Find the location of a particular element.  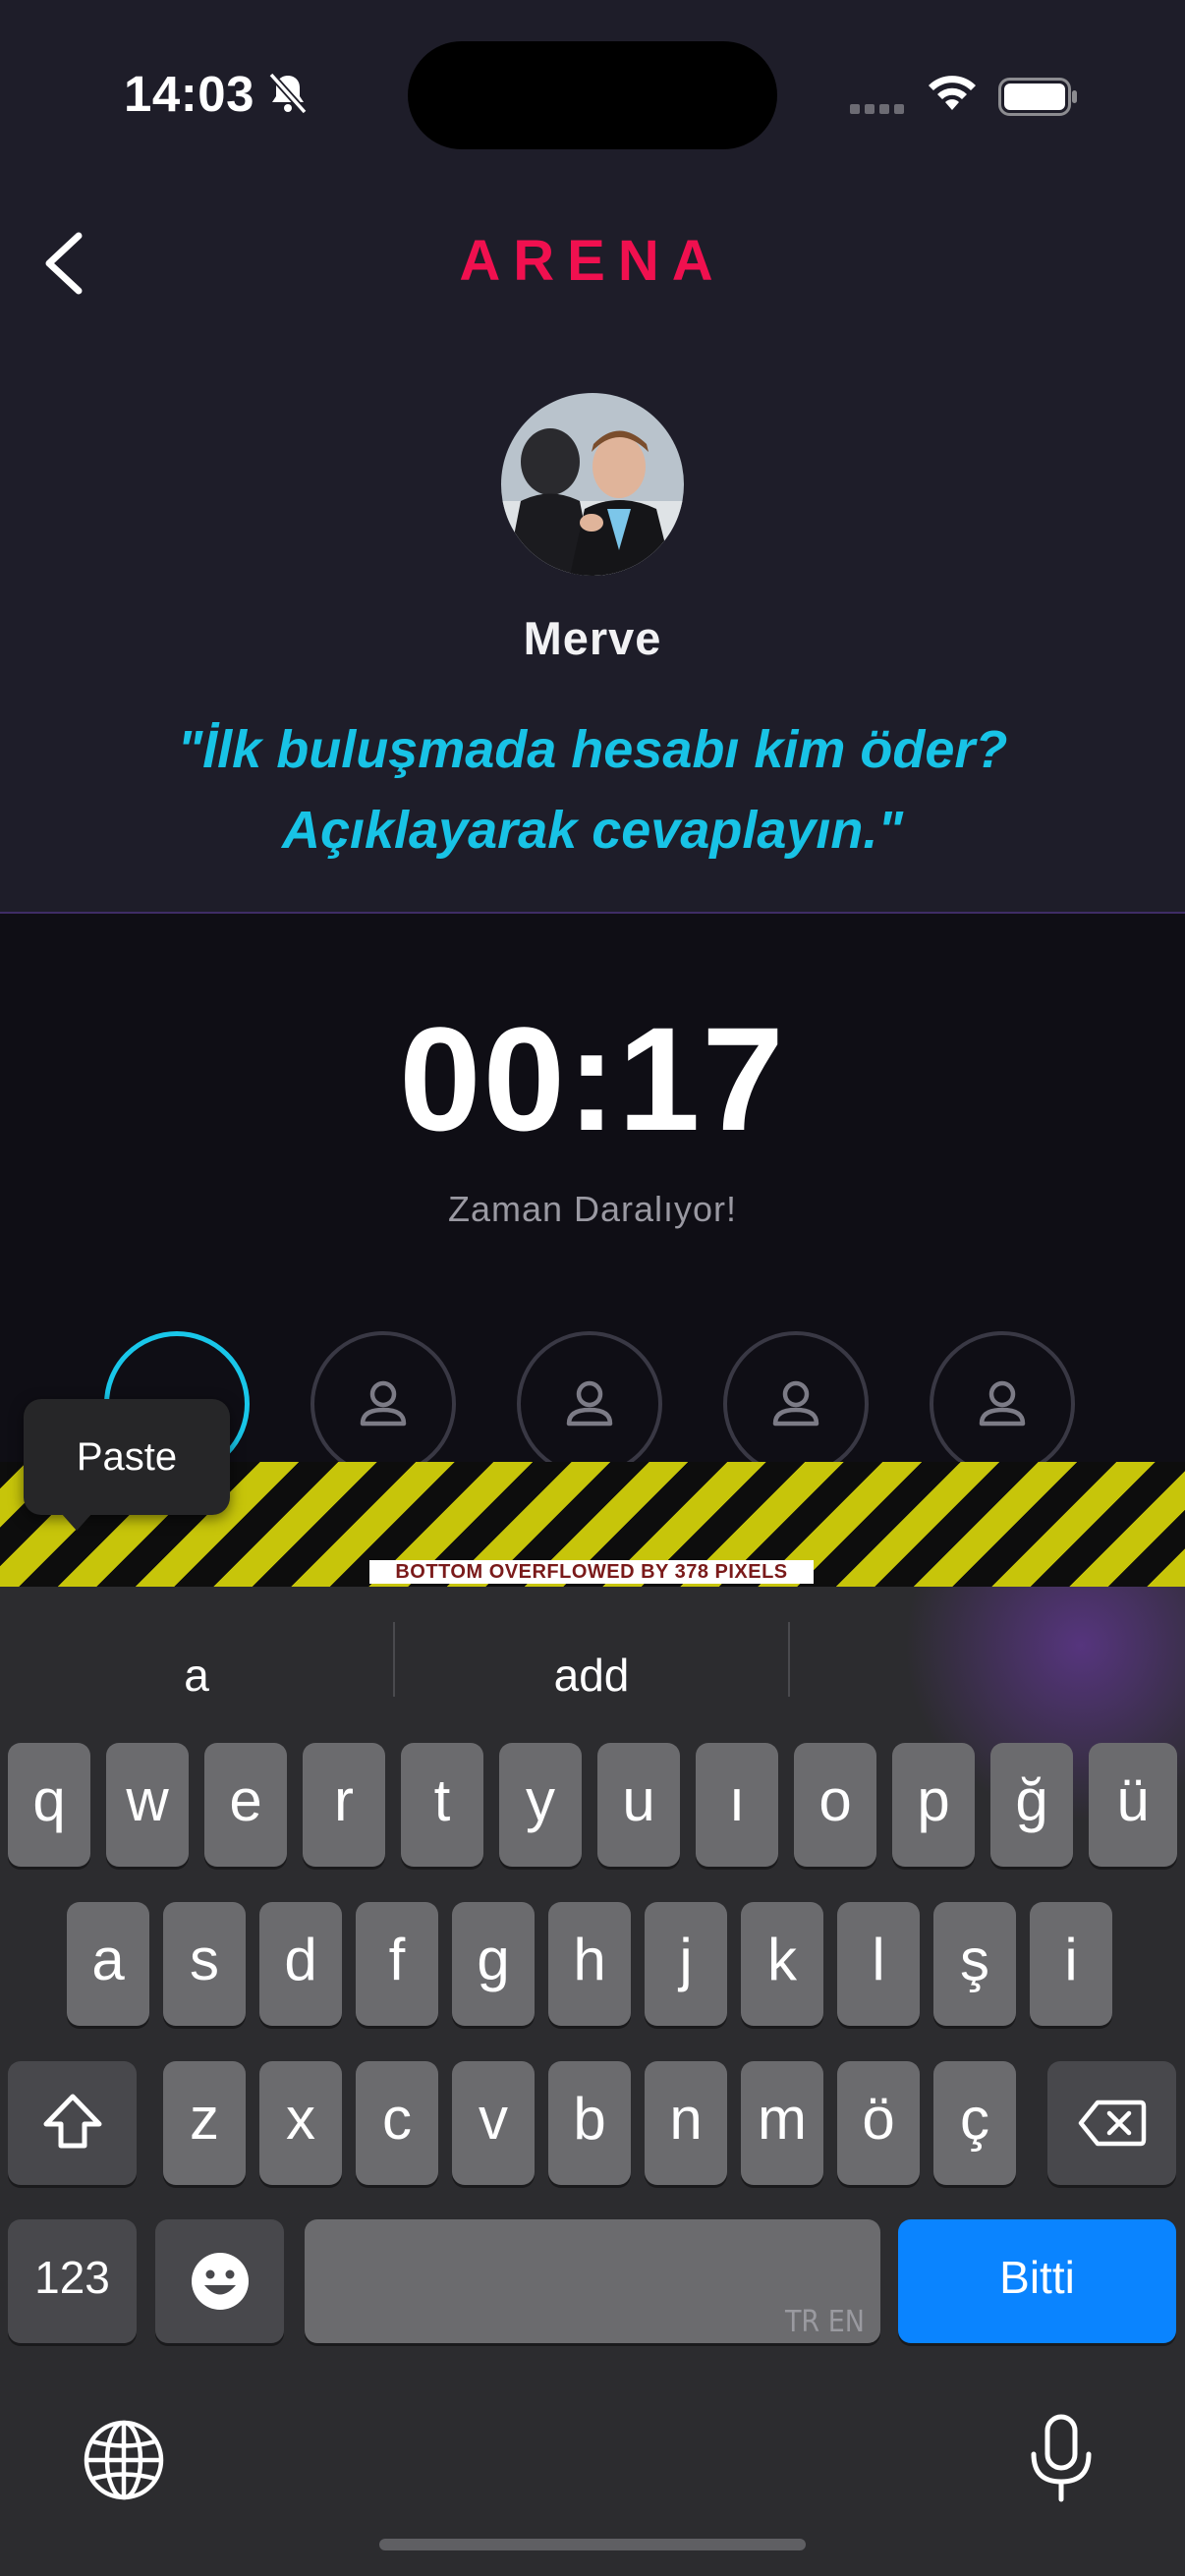

globe-icon is located at coordinates (124, 2460).